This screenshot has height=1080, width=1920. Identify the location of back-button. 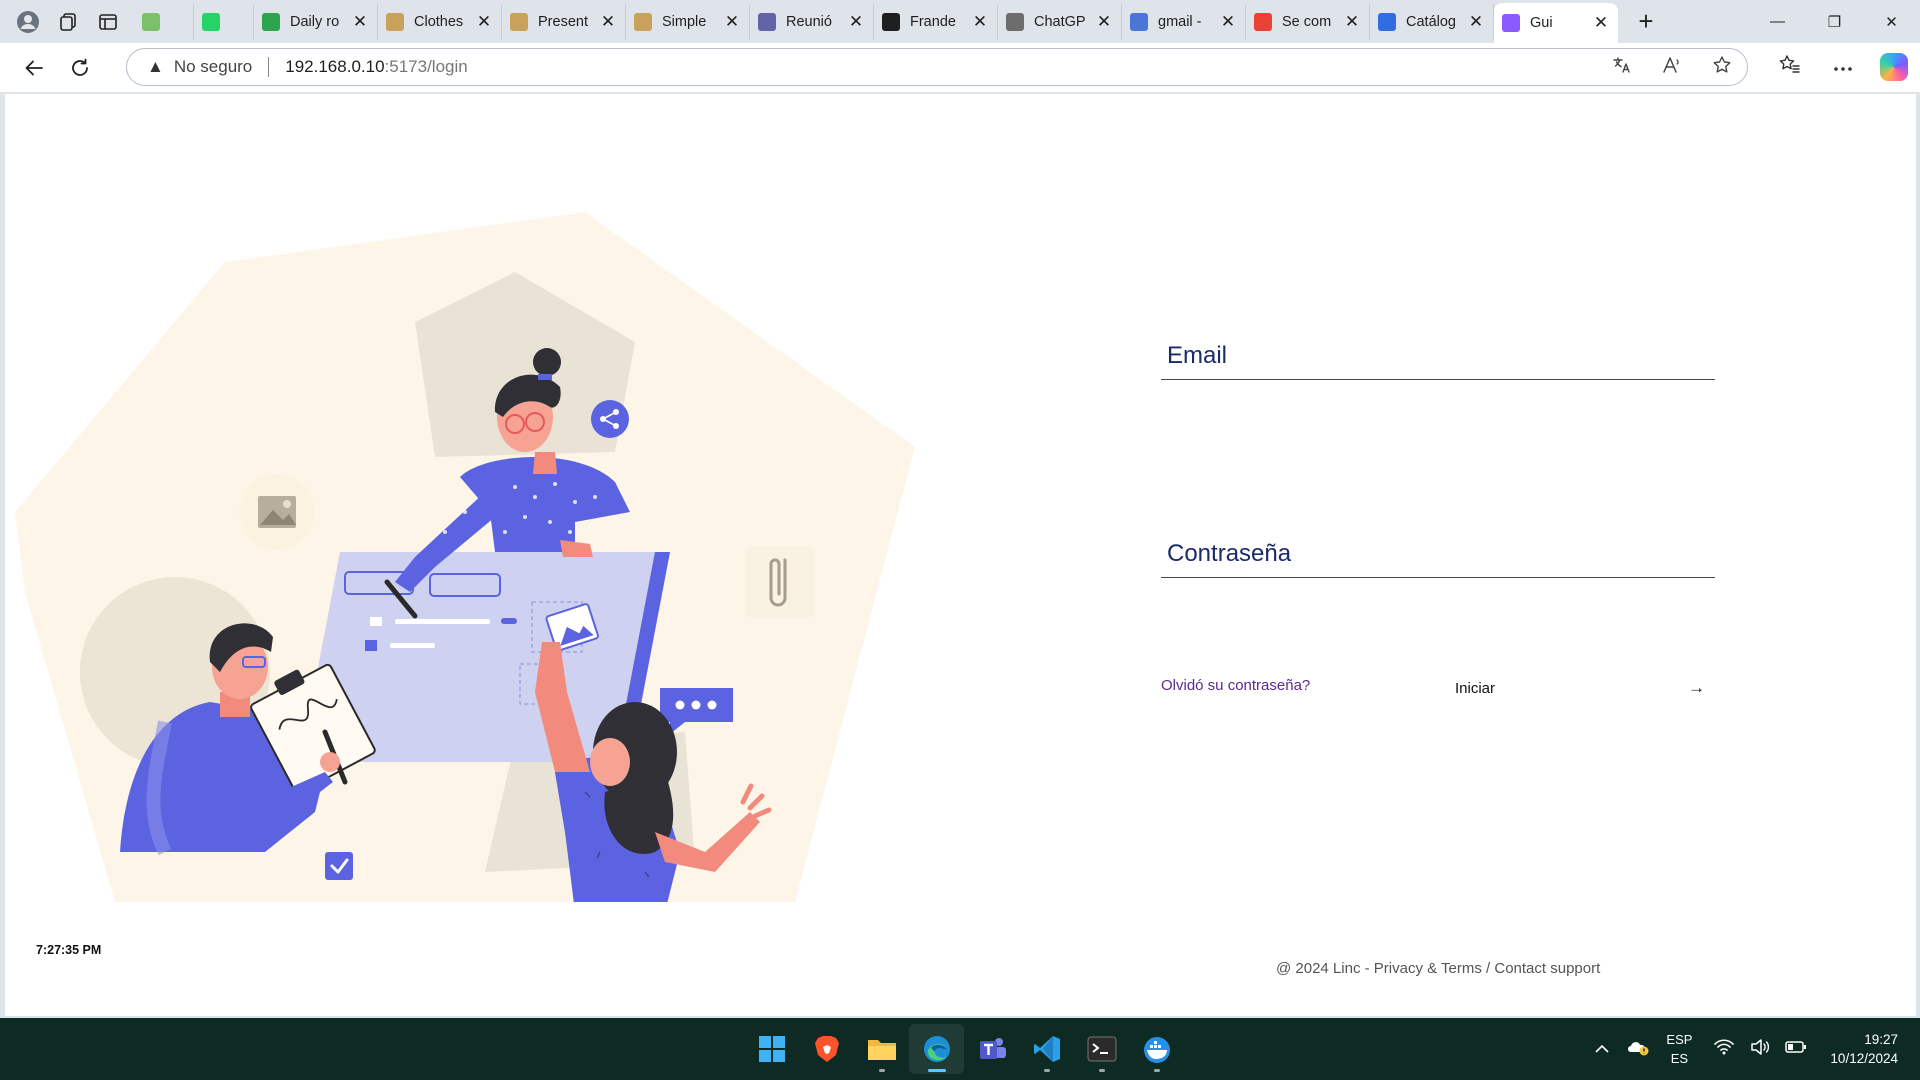
(34, 68).